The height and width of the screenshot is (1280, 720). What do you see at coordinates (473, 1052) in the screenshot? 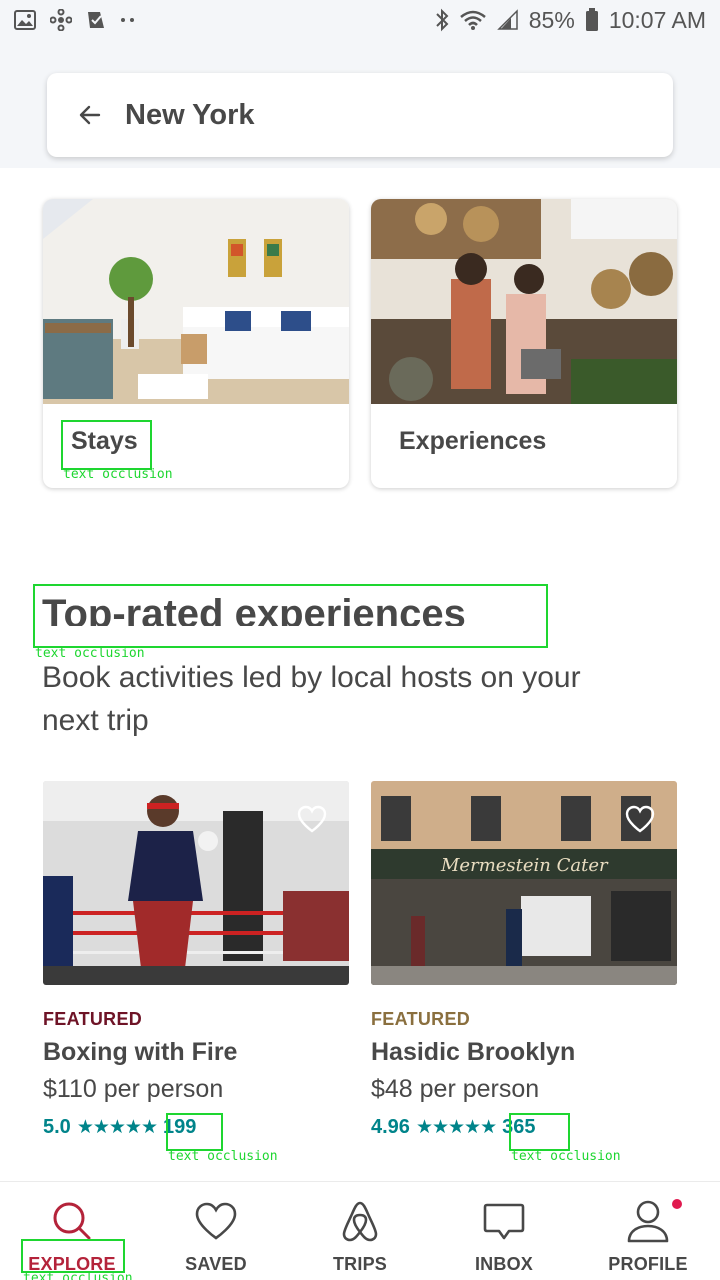
I see `experience-title: Hasidic Brooklyn` at bounding box center [473, 1052].